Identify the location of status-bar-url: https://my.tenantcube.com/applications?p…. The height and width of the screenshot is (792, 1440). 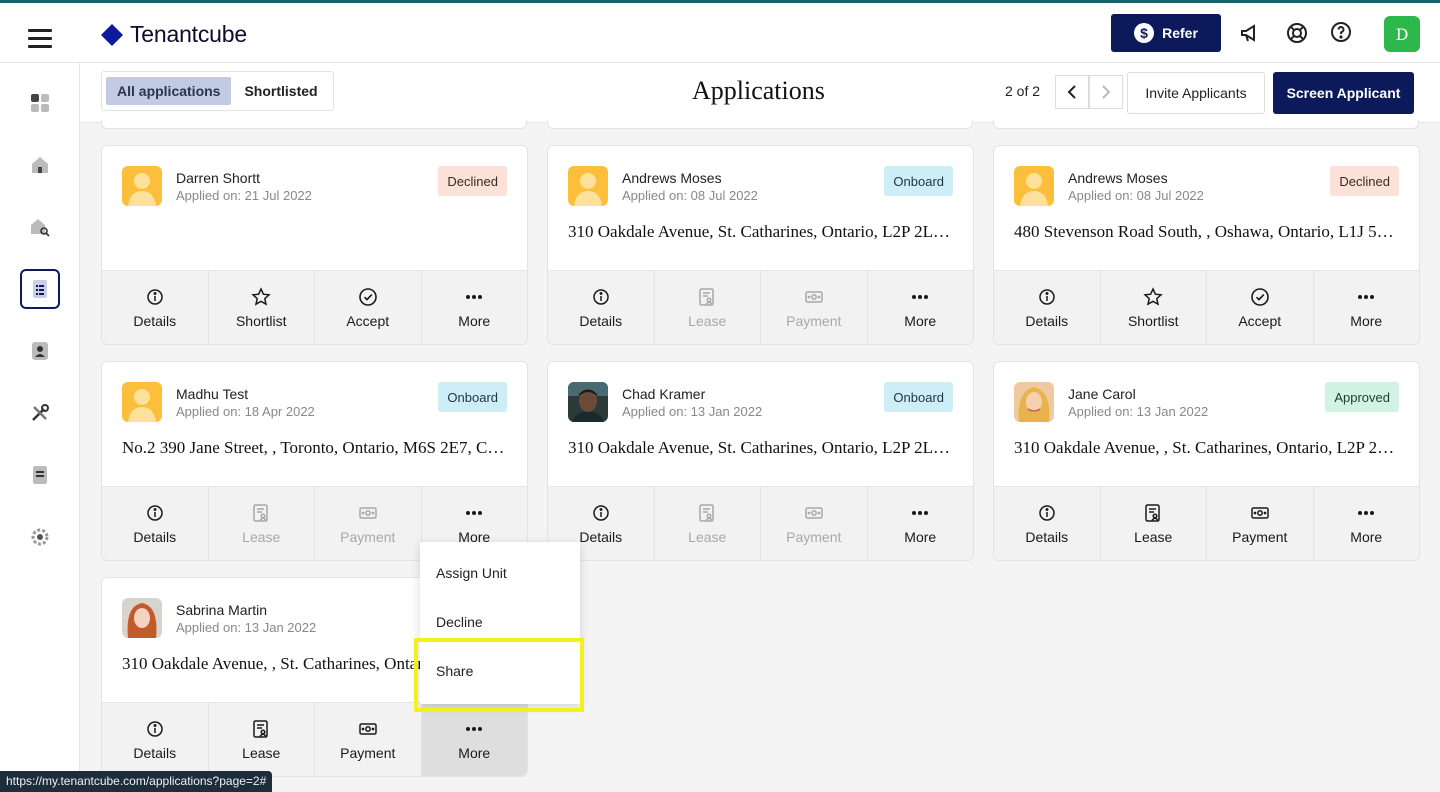
(136, 781).